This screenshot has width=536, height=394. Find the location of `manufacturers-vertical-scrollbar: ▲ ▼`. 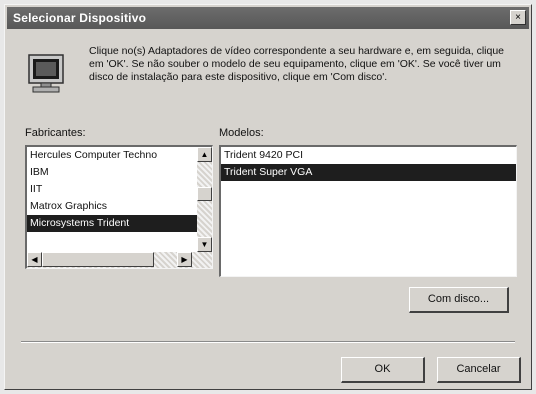

manufacturers-vertical-scrollbar: ▲ ▼ is located at coordinates (204, 199).